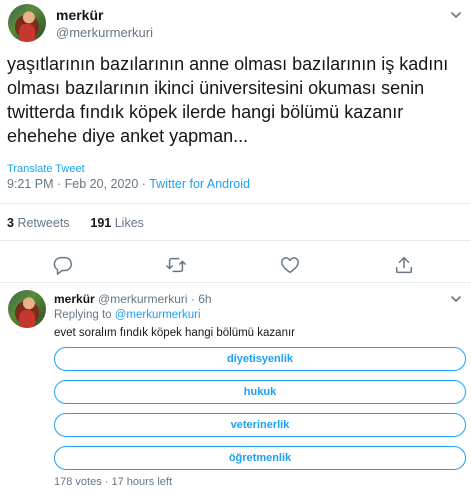 This screenshot has width=471, height=494. Describe the element at coordinates (404, 265) in the screenshot. I see `share-icon` at that location.